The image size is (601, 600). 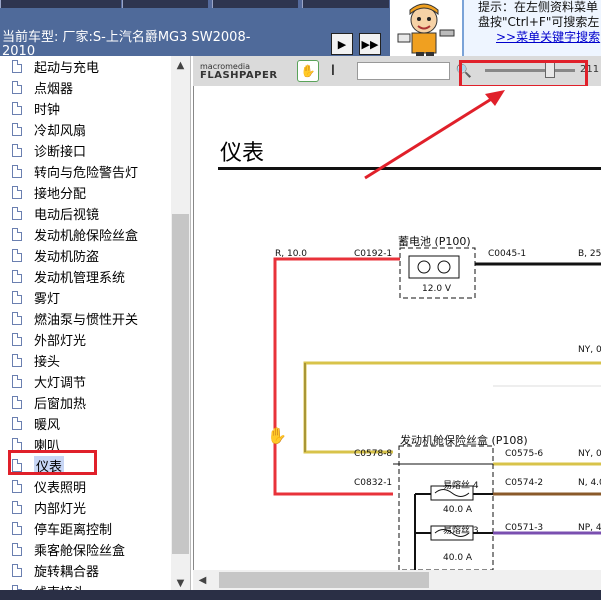 What do you see at coordinates (539, 22) in the screenshot?
I see `tip-line-2: 盘按"Ctrl+F"可搜索左` at bounding box center [539, 22].